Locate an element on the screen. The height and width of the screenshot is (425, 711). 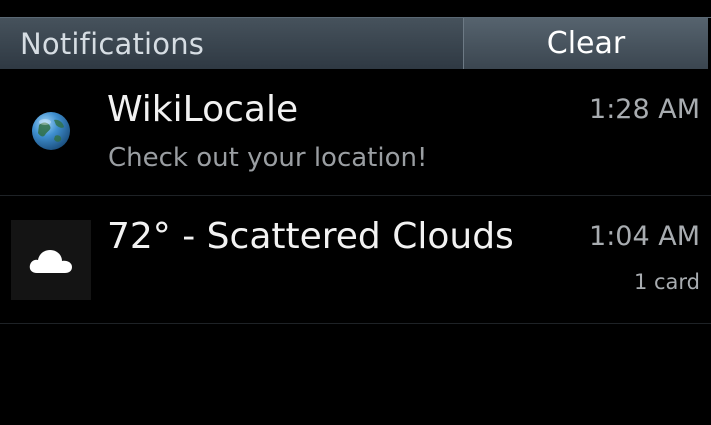
notifications-title: Notifications is located at coordinates (112, 43).